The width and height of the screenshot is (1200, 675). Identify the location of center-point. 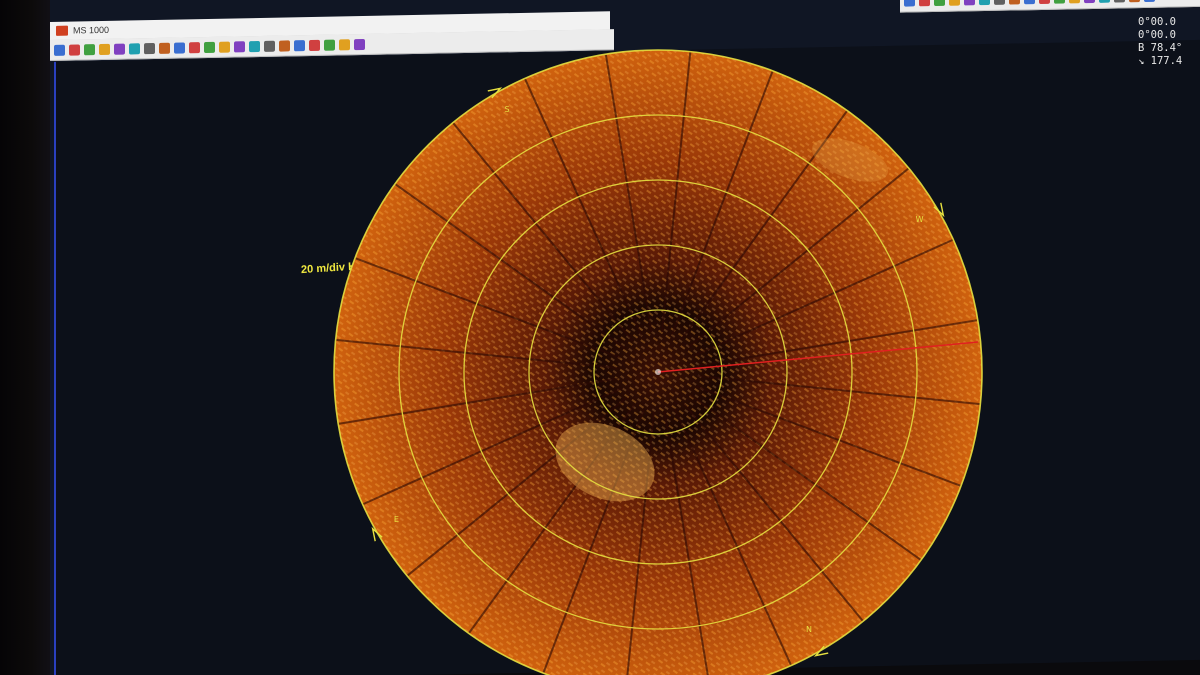
(658, 372).